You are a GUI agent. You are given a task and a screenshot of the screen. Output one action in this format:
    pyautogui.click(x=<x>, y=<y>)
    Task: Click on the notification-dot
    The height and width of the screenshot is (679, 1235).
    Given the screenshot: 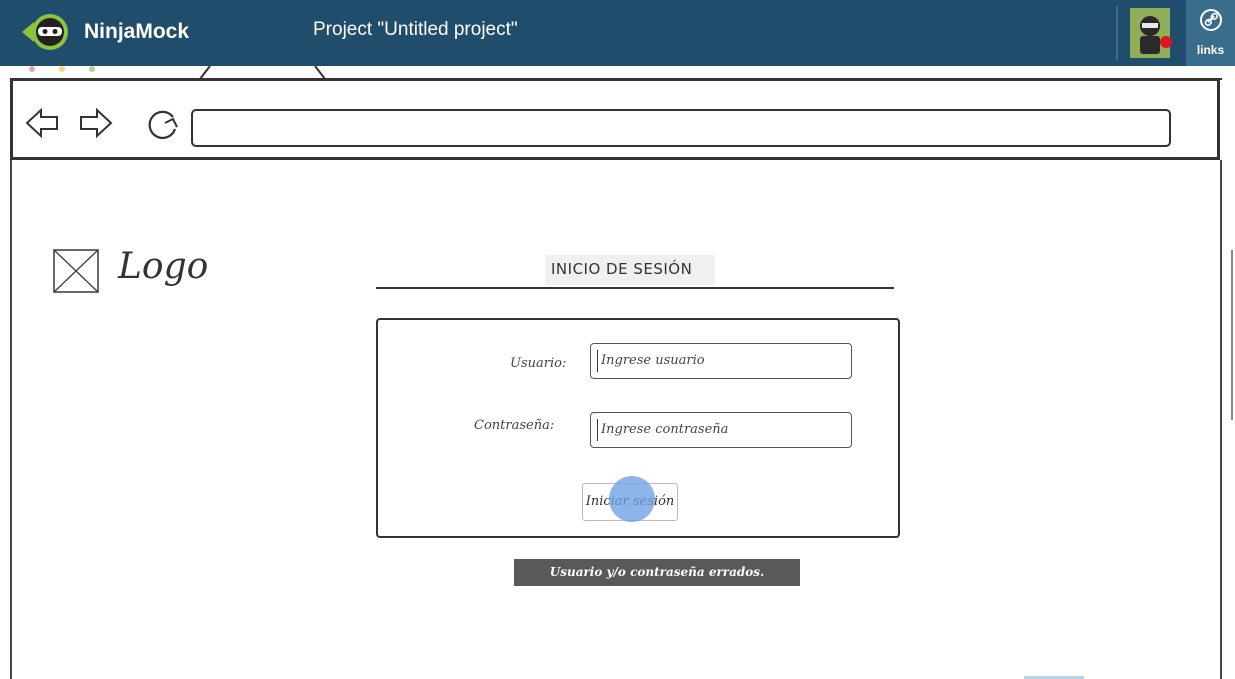 What is the action you would take?
    pyautogui.click(x=1166, y=42)
    